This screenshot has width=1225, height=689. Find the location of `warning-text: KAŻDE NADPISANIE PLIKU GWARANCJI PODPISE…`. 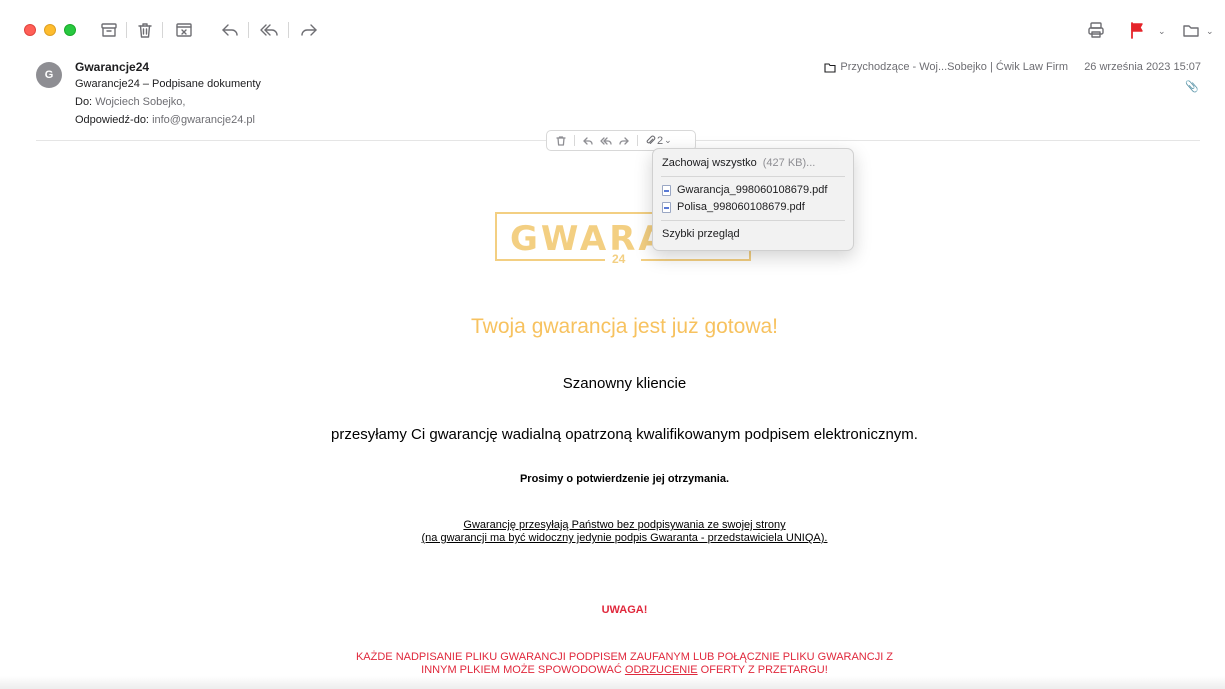

warning-text: KAŻDE NADPISANIE PLIKU GWARANCJI PODPISE… is located at coordinates (612, 664).